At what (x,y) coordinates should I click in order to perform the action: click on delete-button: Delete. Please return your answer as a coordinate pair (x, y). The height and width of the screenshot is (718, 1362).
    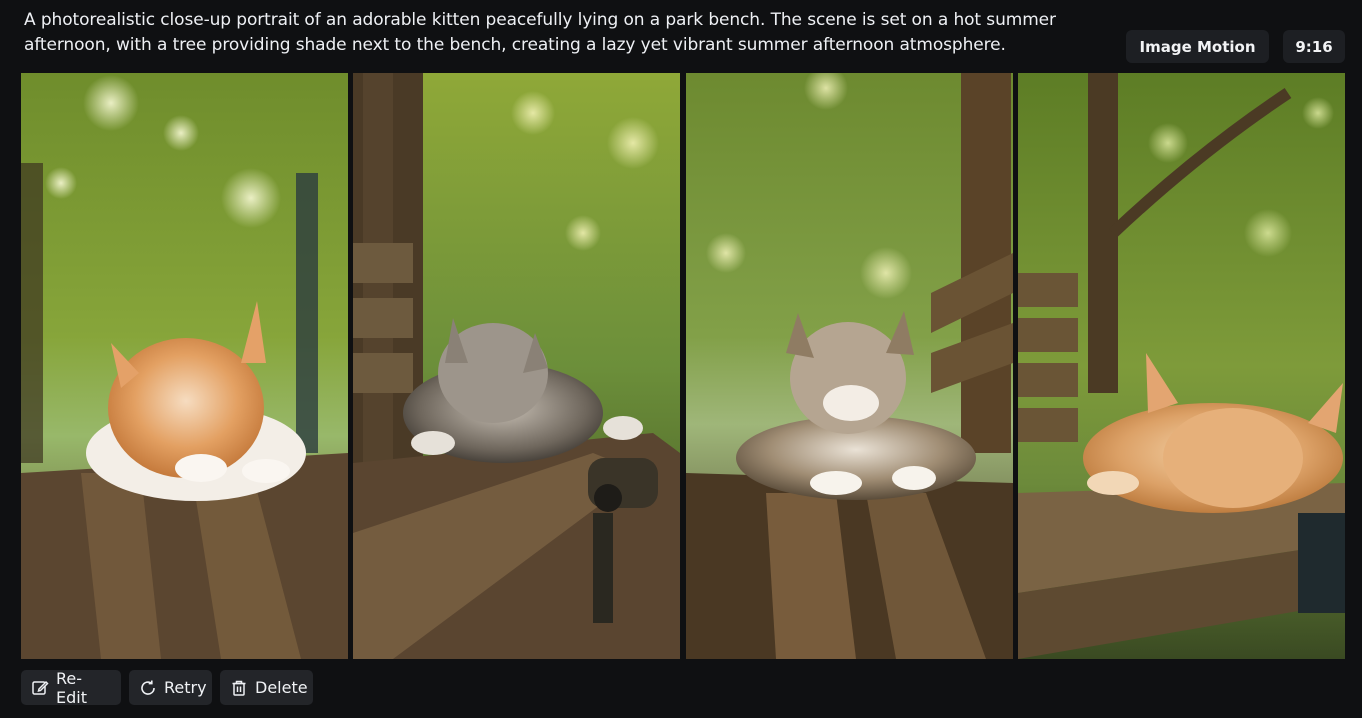
    Looking at the image, I should click on (266, 687).